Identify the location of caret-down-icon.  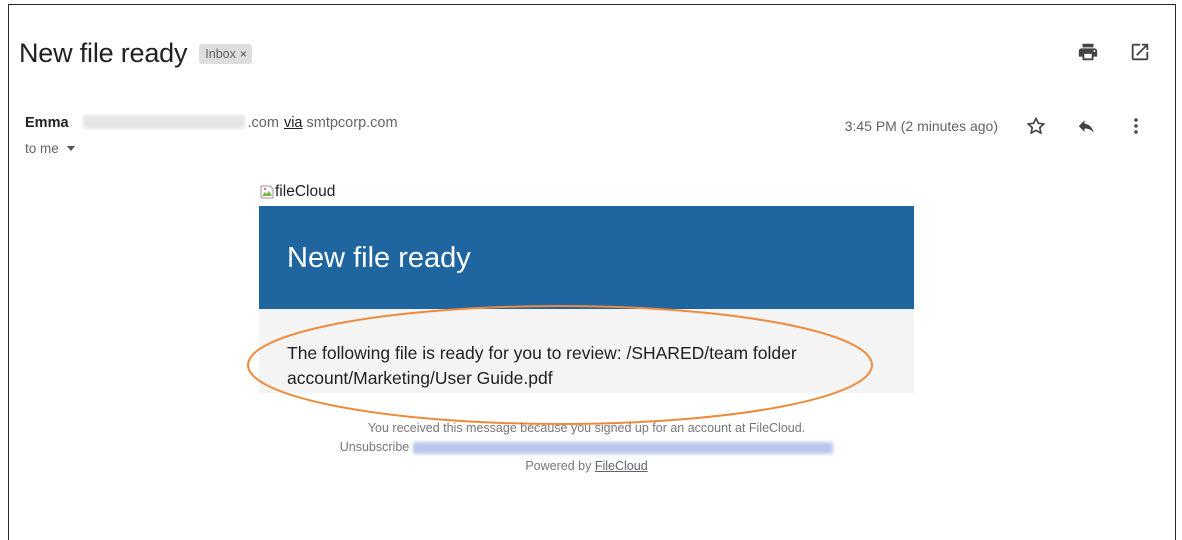
(70, 148).